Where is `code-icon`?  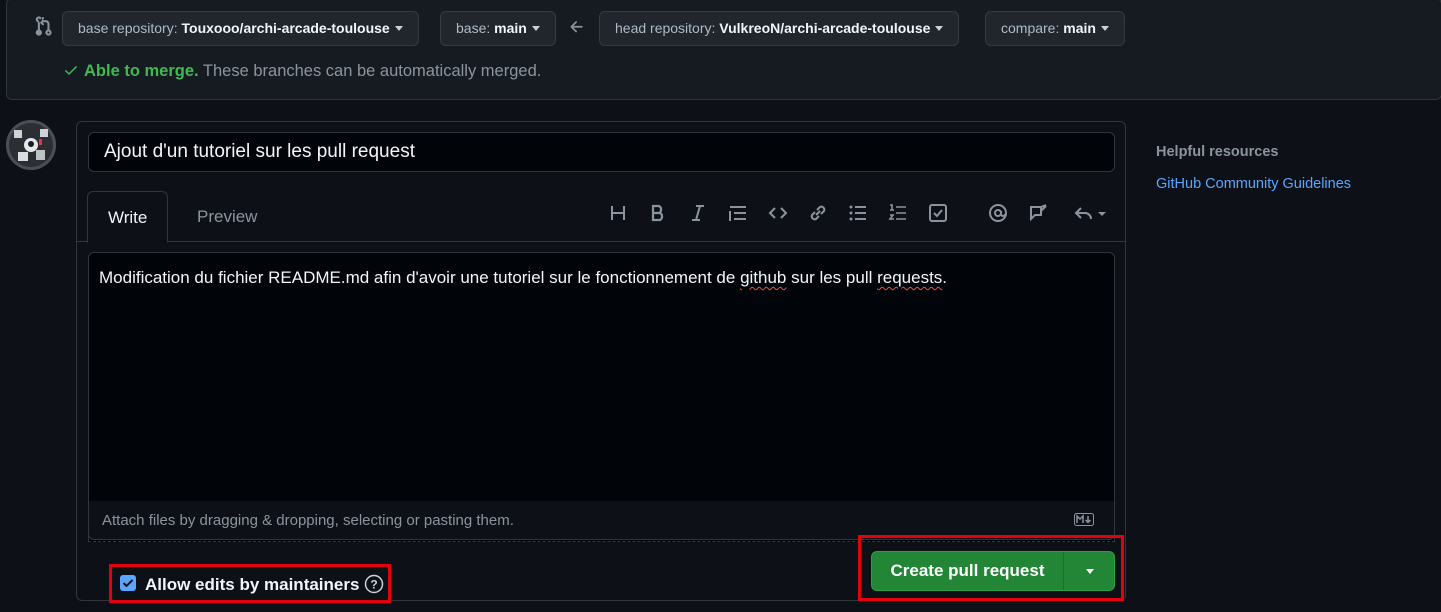
code-icon is located at coordinates (778, 213).